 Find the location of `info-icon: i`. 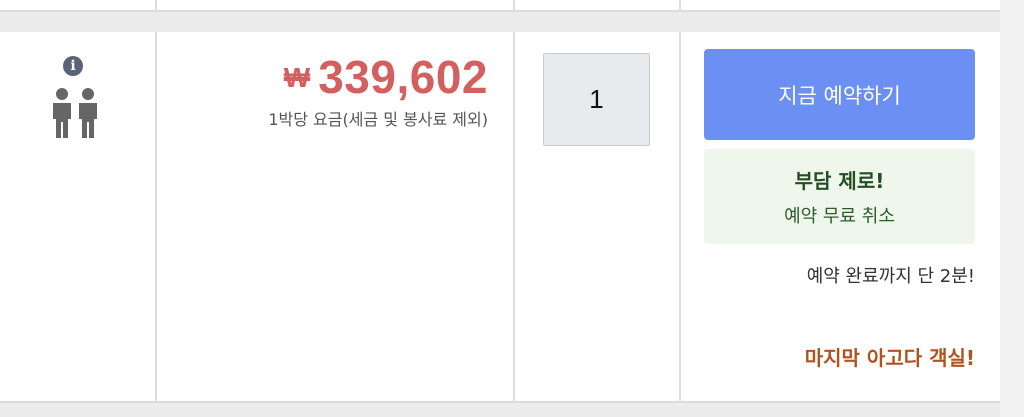

info-icon: i is located at coordinates (73, 66).